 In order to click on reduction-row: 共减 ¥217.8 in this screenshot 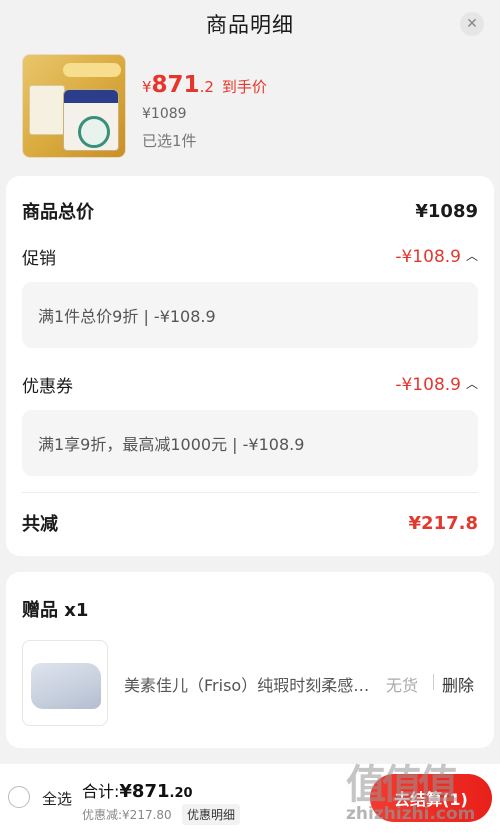, I will do `click(250, 523)`.